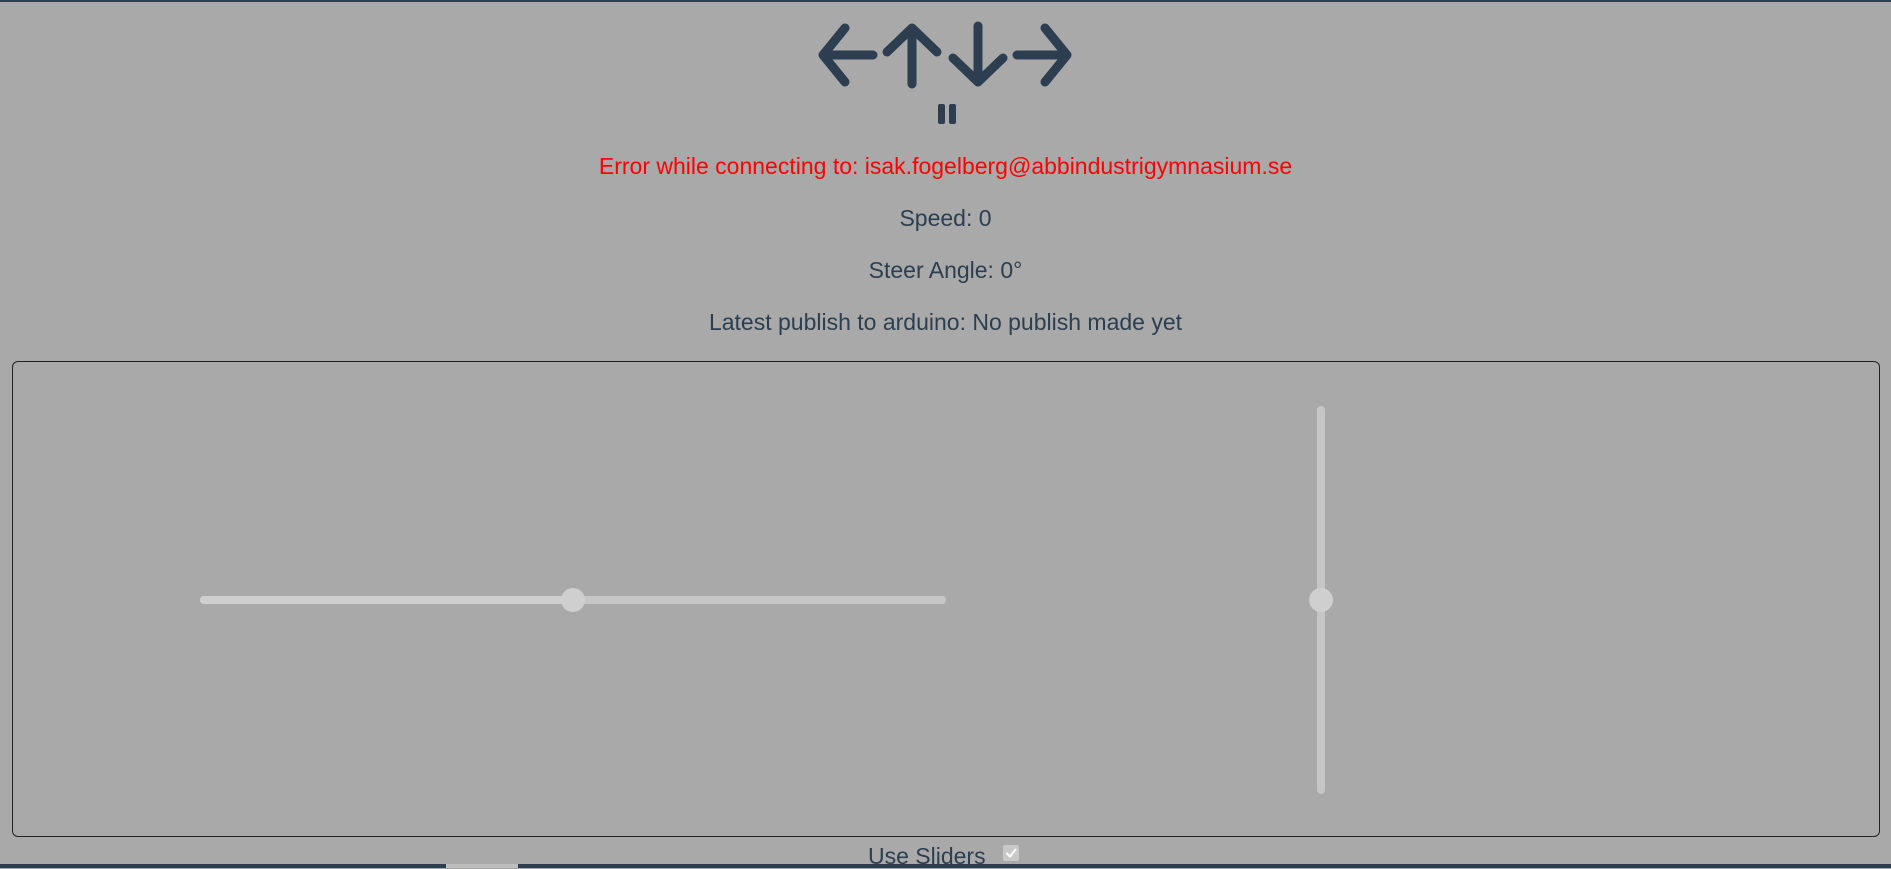 The width and height of the screenshot is (1891, 869). I want to click on bottom-scrollbar, so click(945, 866).